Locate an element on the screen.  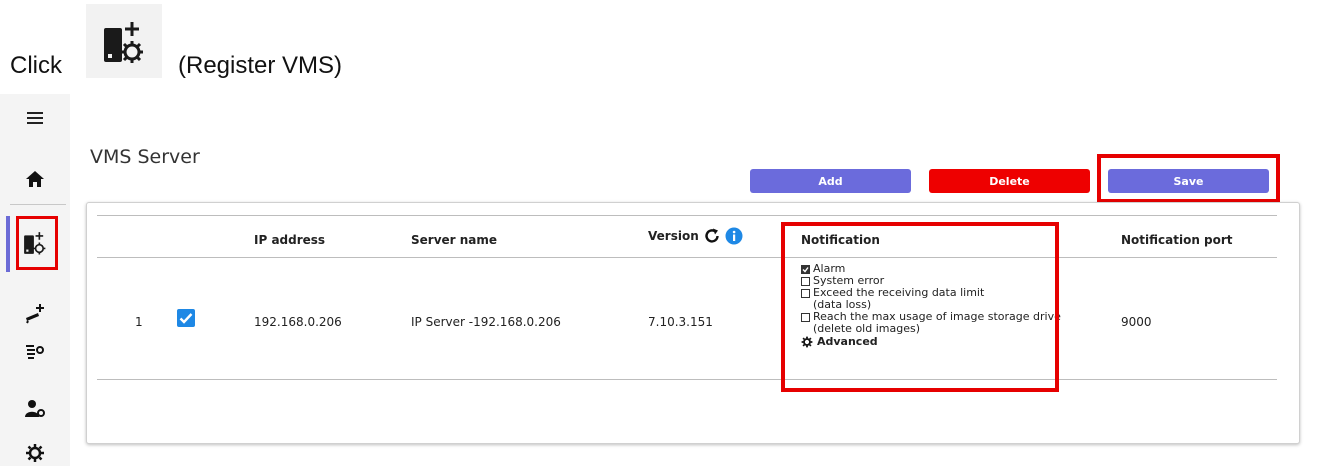
user-settings-icon is located at coordinates (35, 408).